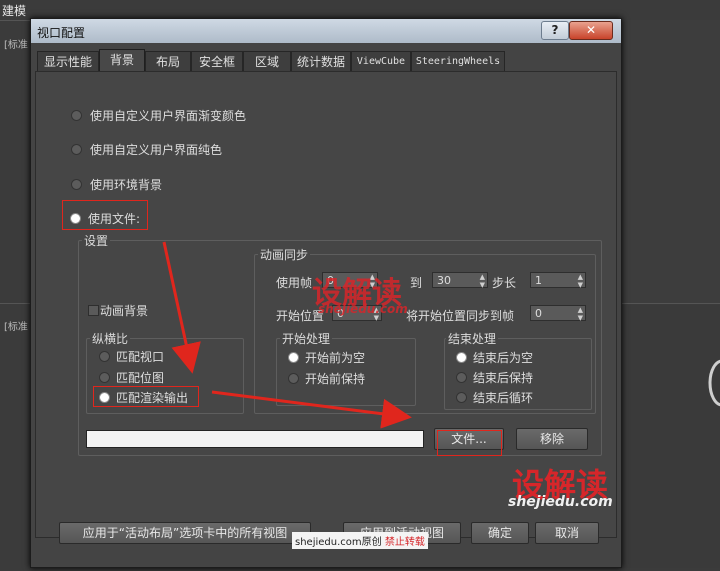 This screenshot has width=720, height=571. Describe the element at coordinates (404, 542) in the screenshot. I see `credit-forbid: 禁止转载` at that location.